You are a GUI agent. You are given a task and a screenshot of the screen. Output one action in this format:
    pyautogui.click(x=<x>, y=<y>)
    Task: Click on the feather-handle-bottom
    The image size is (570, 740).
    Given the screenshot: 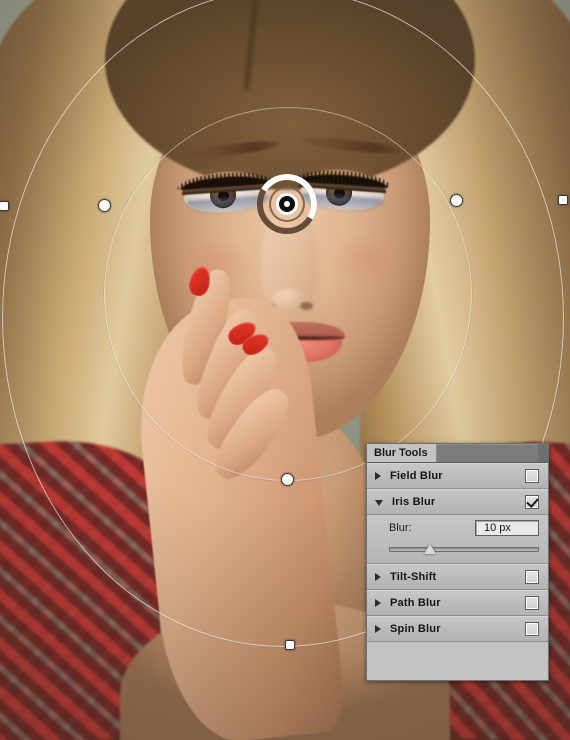 What is the action you would take?
    pyautogui.click(x=287, y=479)
    